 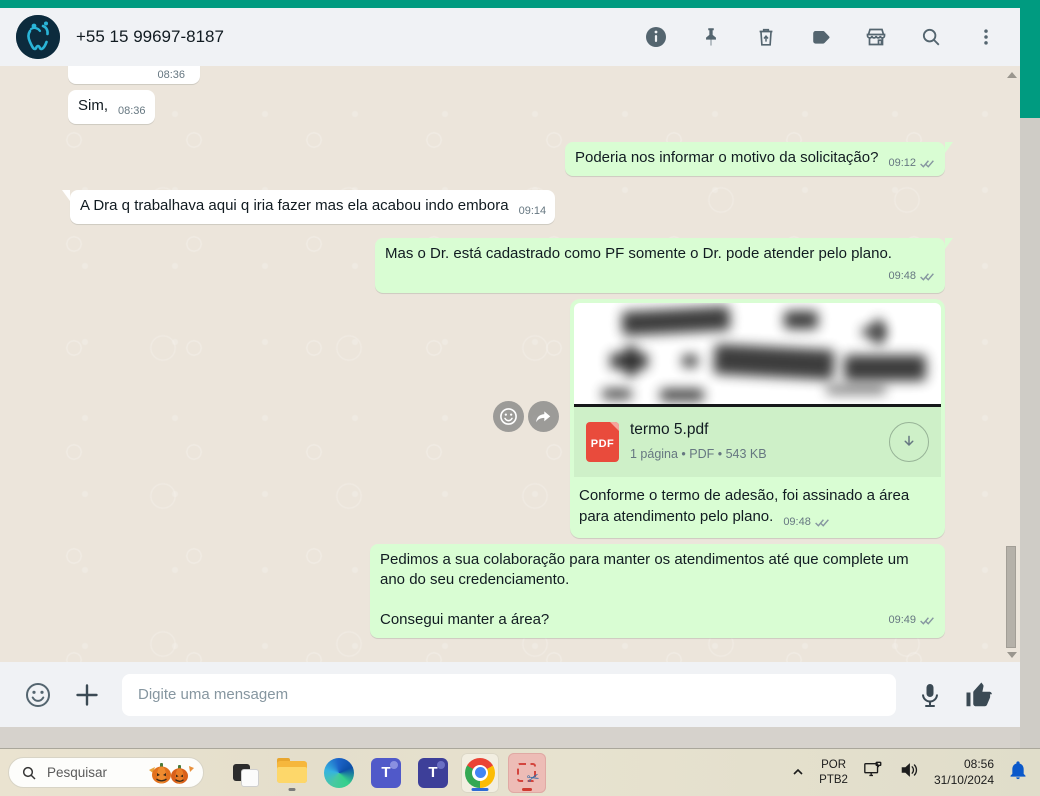 What do you see at coordinates (171, 773) in the screenshot?
I see `search-seasonal-art` at bounding box center [171, 773].